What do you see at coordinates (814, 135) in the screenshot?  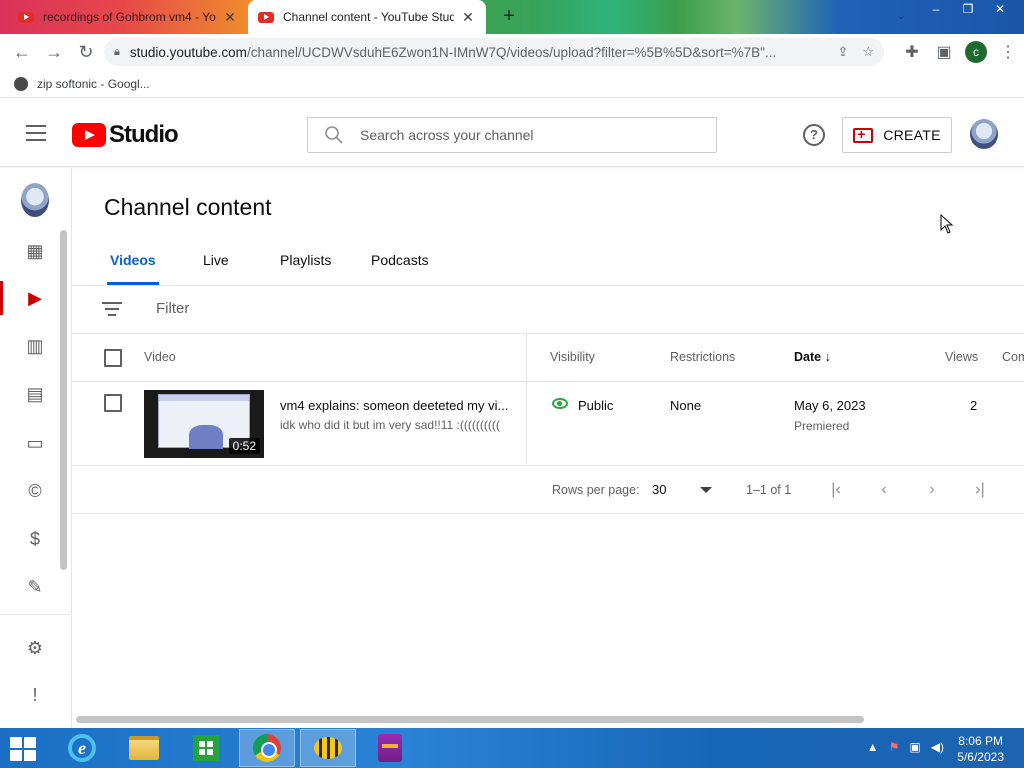 I see `help-icon: ?` at bounding box center [814, 135].